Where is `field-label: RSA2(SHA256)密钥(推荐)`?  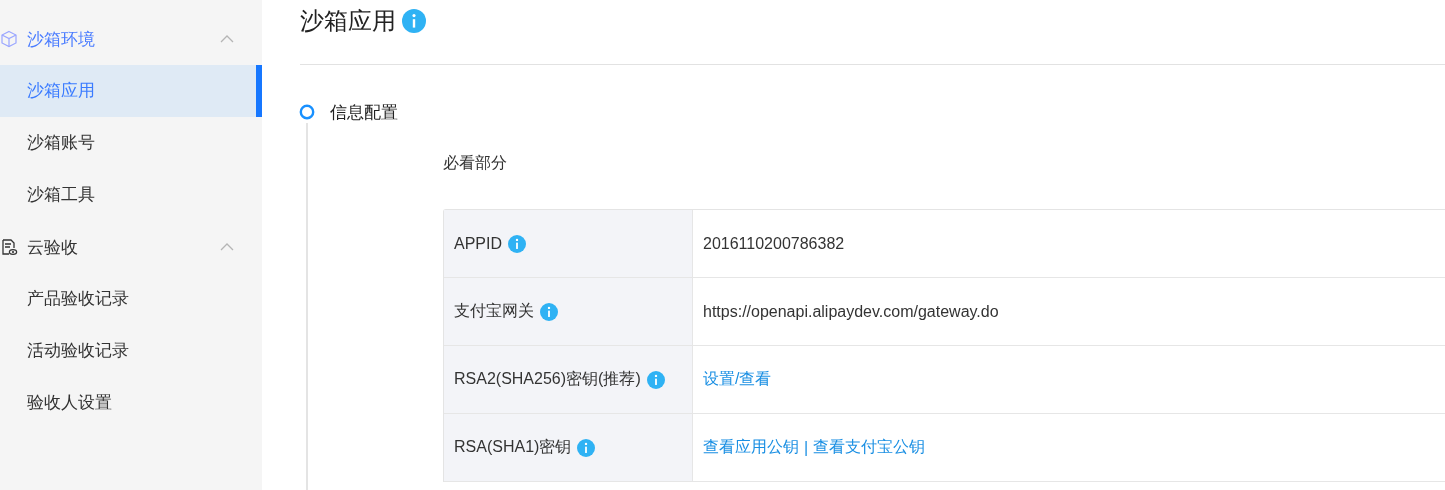
field-label: RSA2(SHA256)密钥(推荐) is located at coordinates (547, 379).